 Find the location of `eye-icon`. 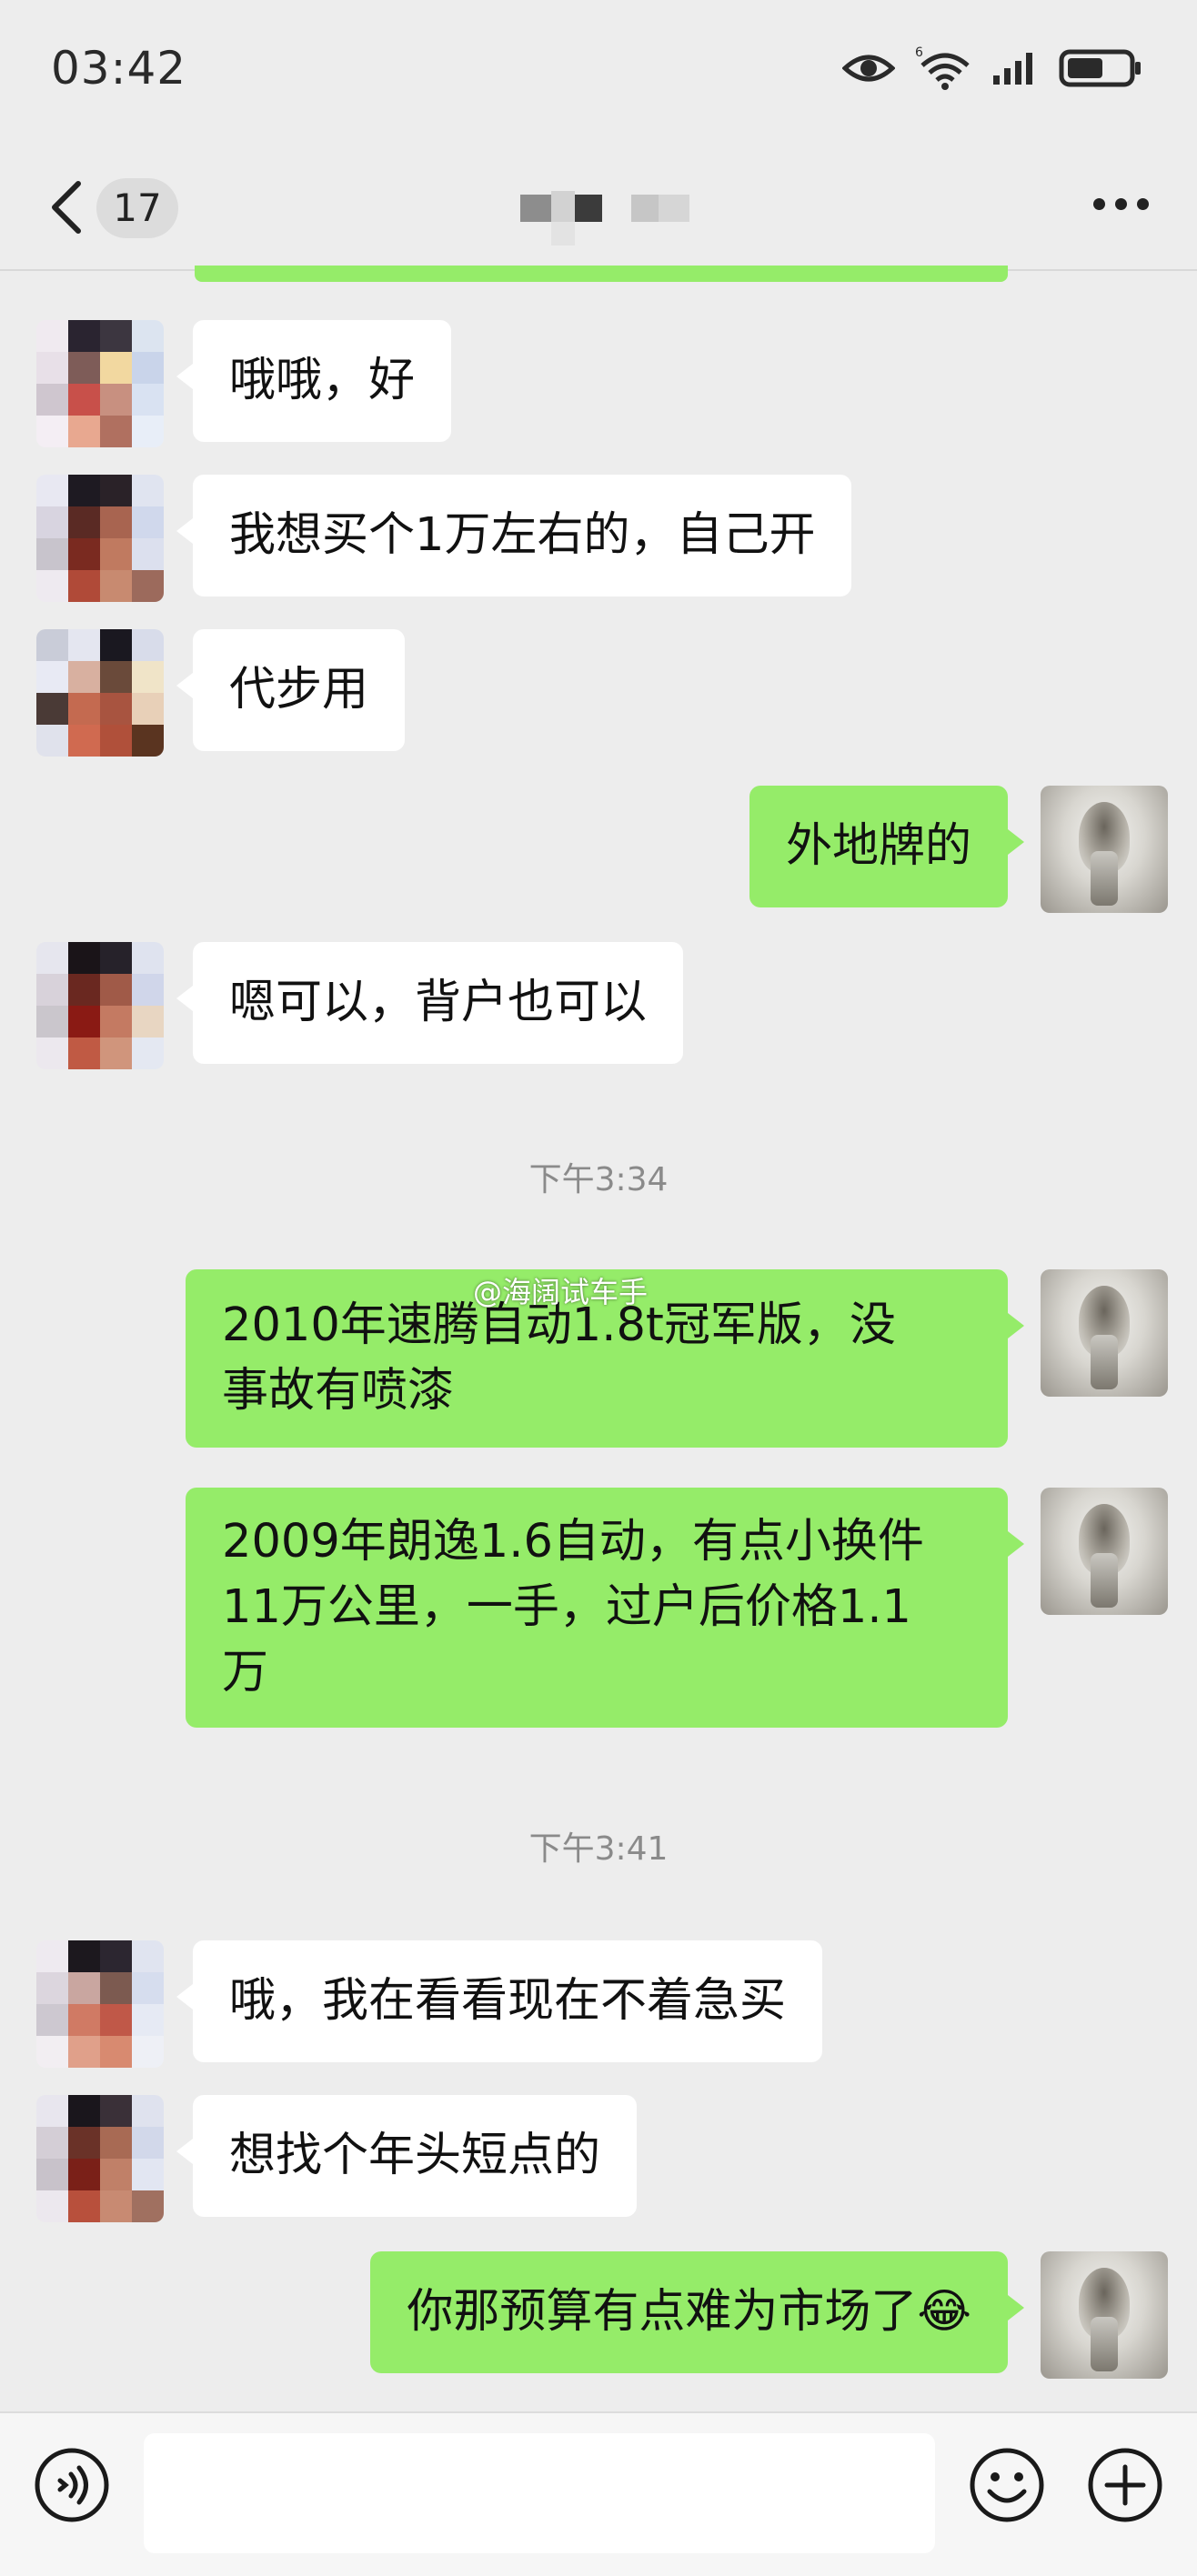

eye-icon is located at coordinates (868, 68).